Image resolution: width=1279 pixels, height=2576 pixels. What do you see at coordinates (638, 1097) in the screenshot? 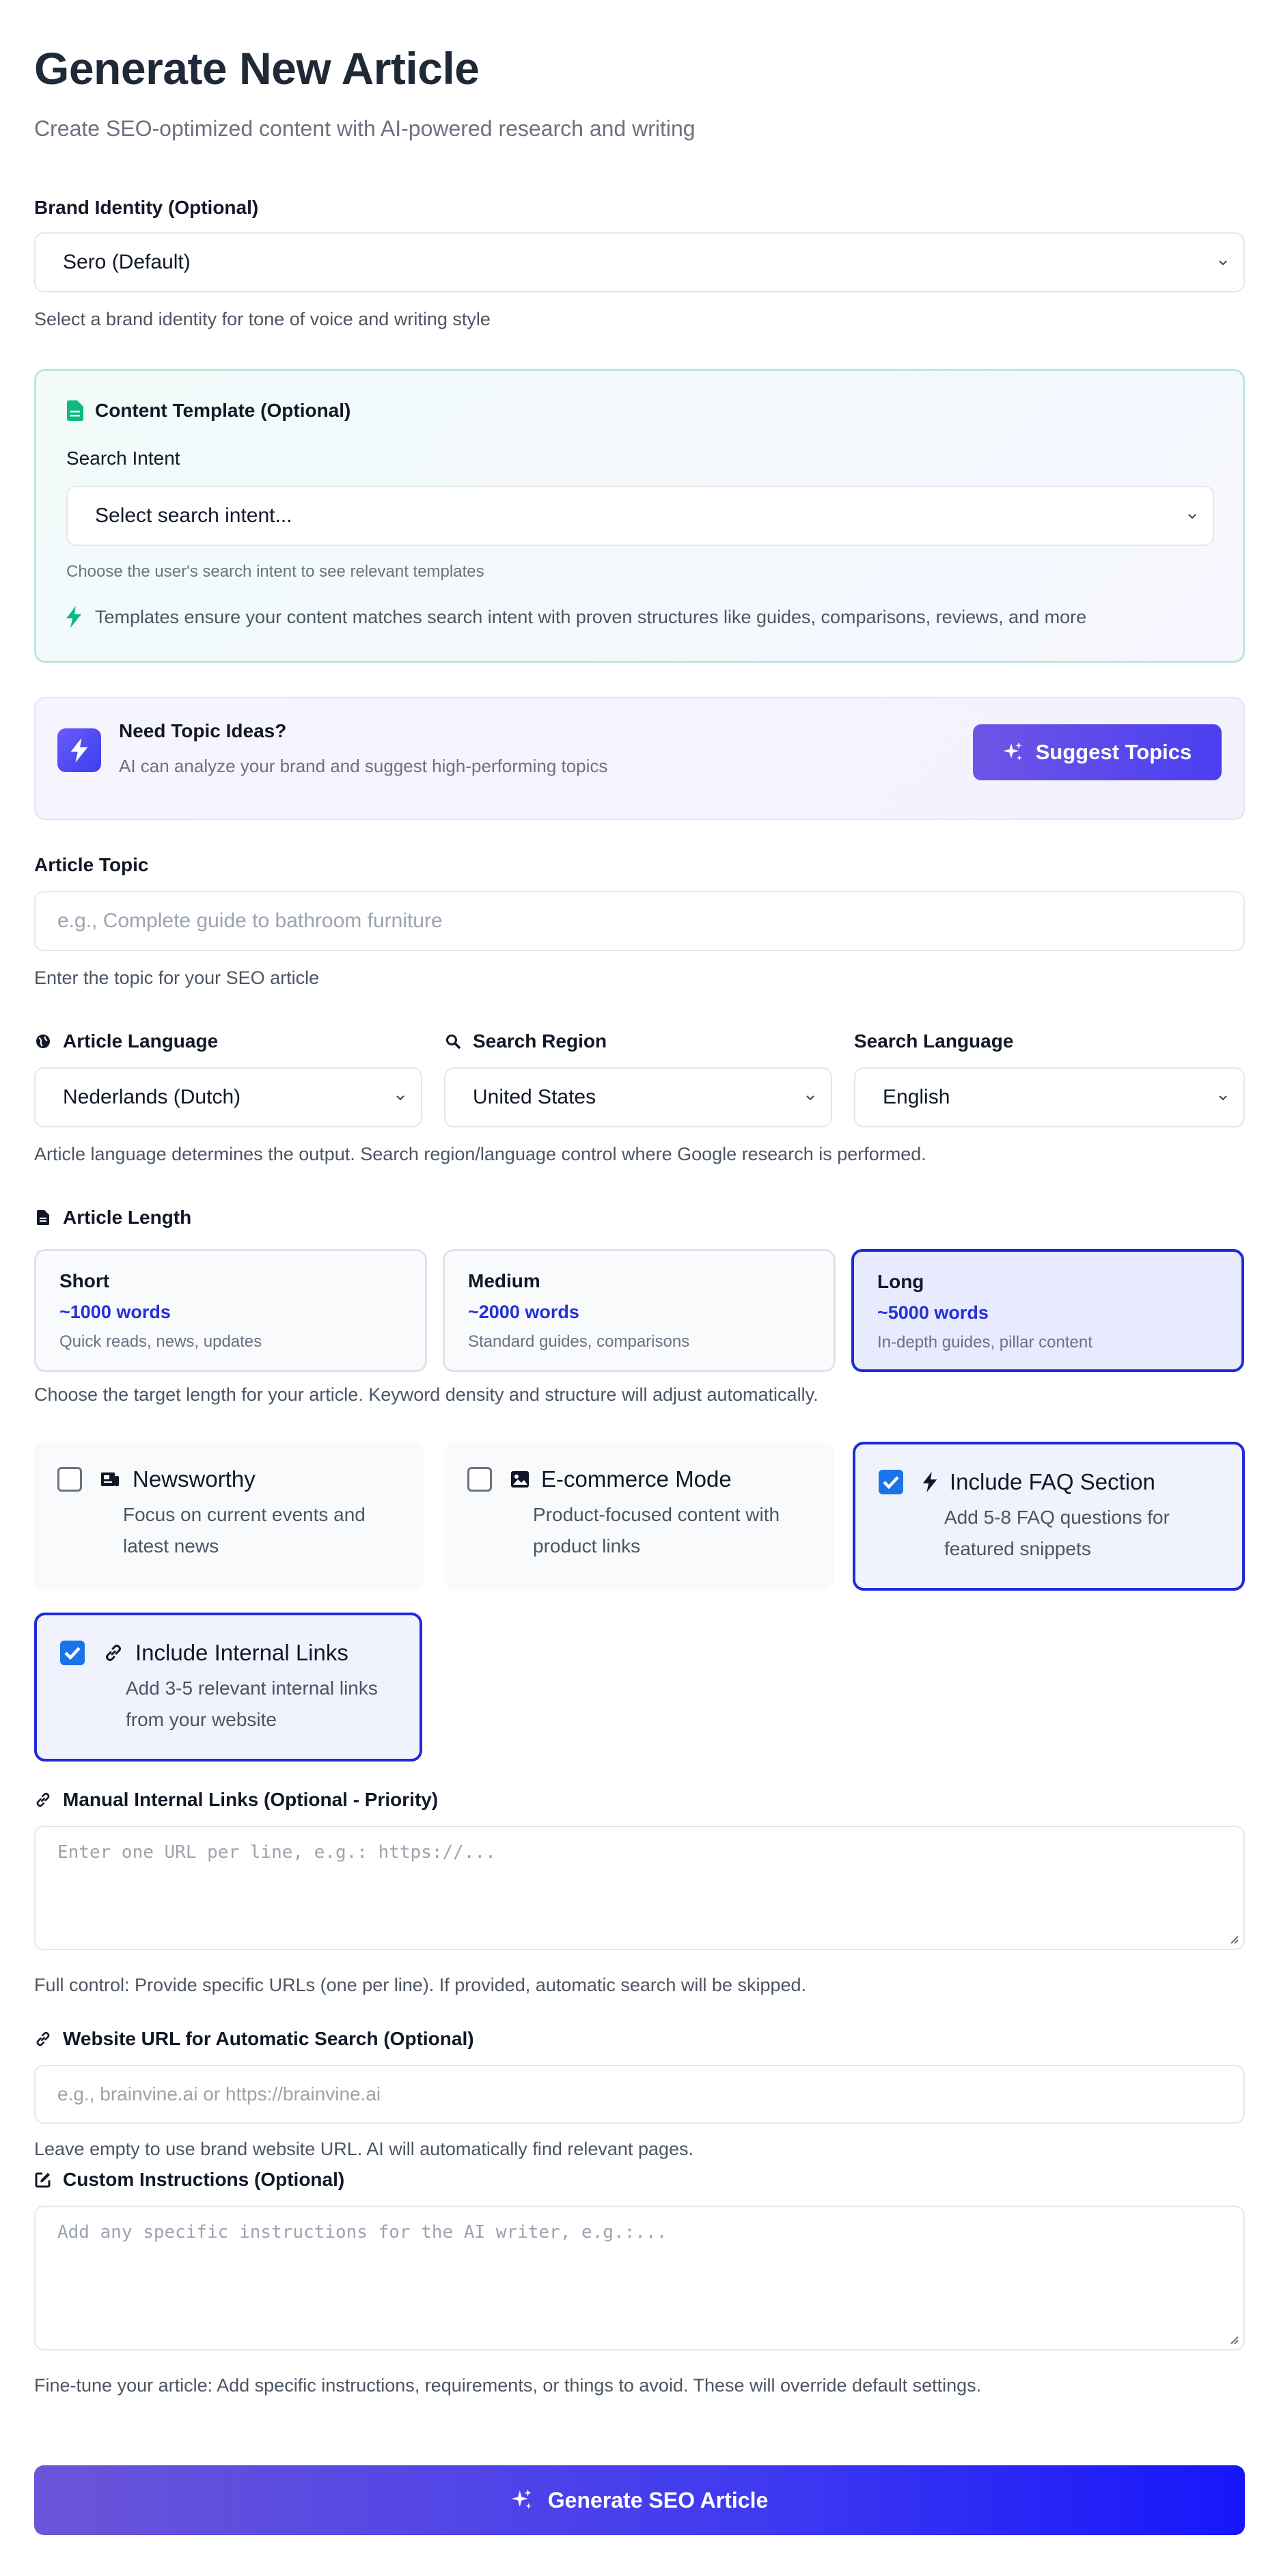
I see `search-region-select: United States` at bounding box center [638, 1097].